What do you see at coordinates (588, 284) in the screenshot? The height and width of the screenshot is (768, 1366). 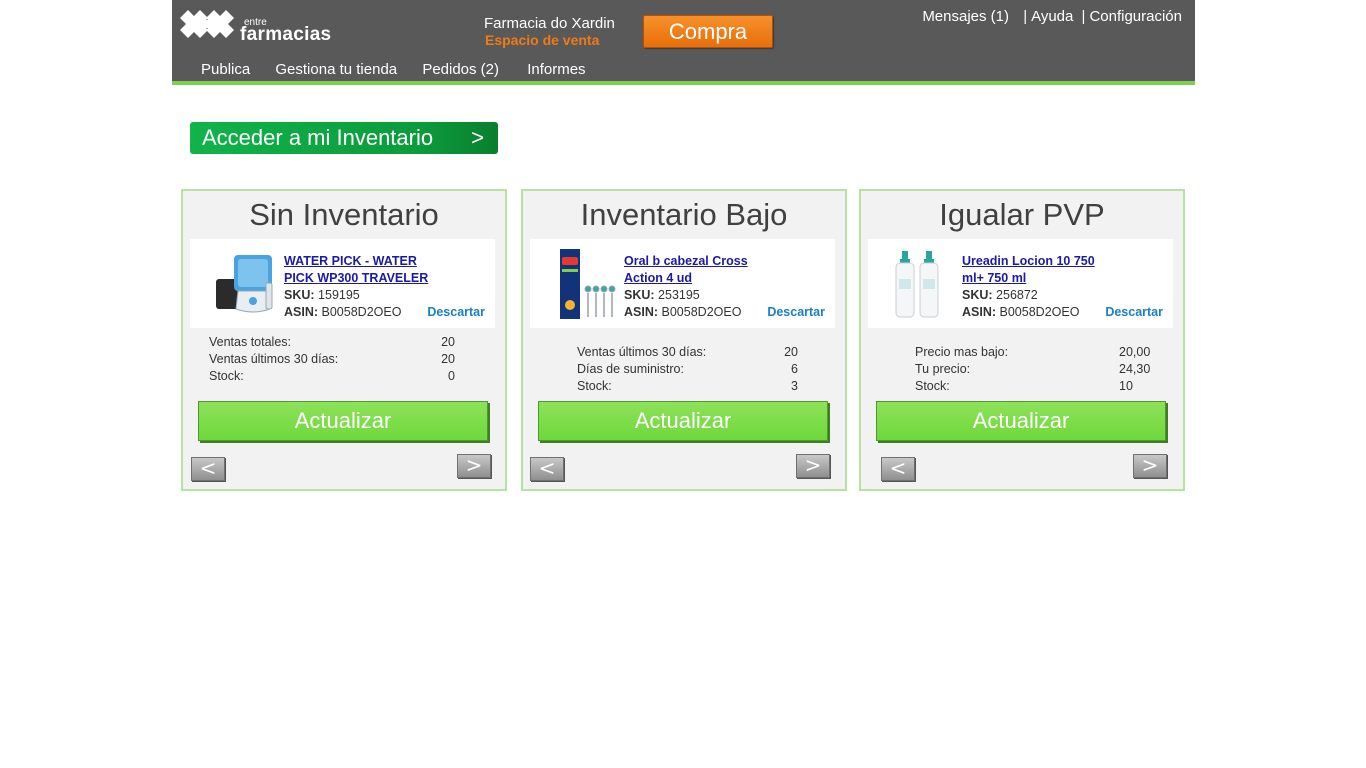 I see `toothbrush-heads-icon` at bounding box center [588, 284].